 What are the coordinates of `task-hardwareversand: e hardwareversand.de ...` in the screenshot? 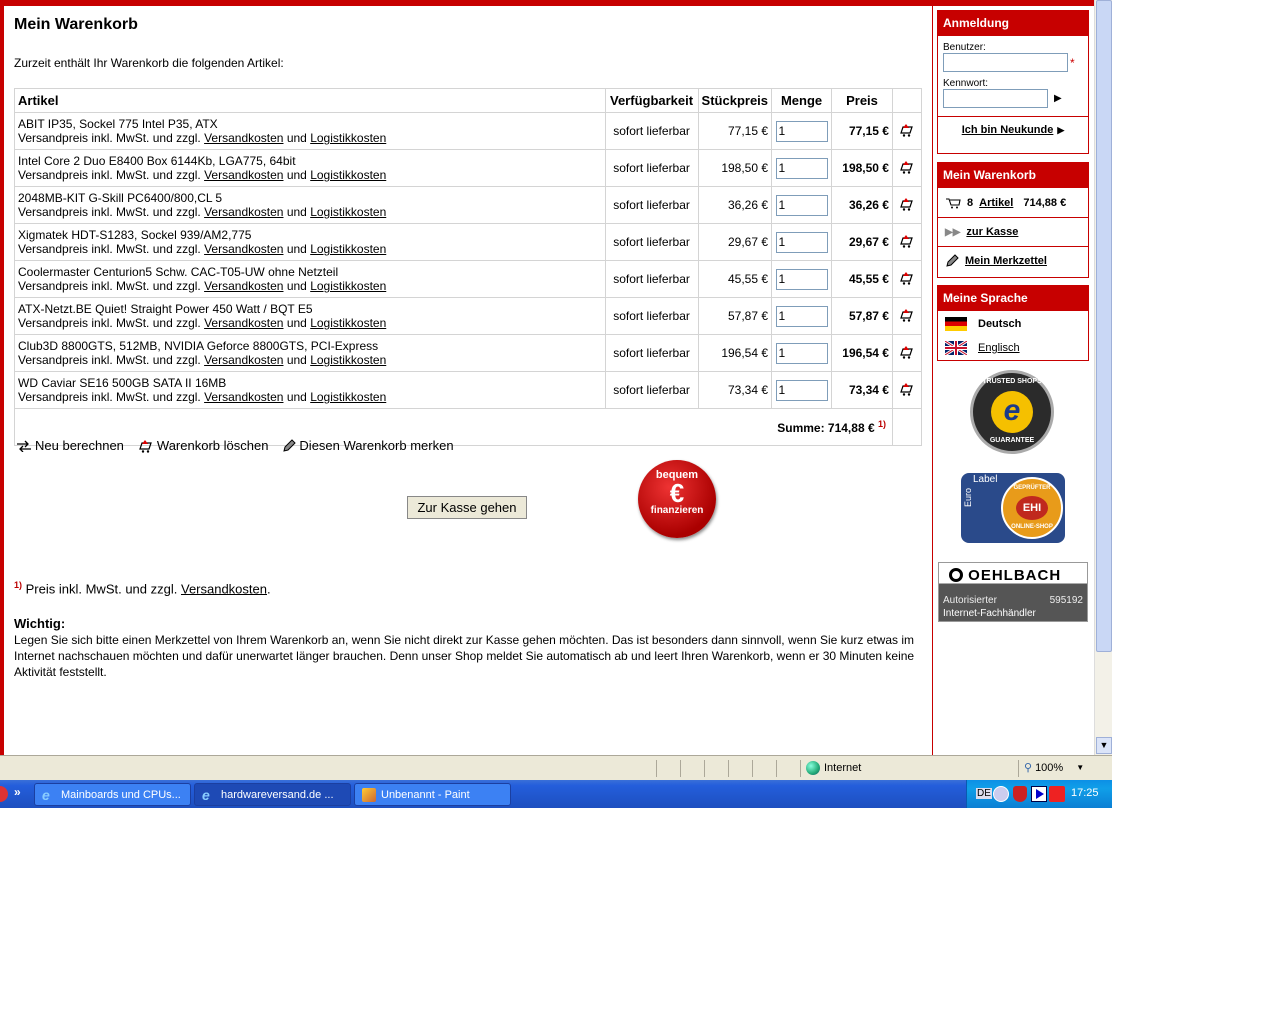 It's located at (272, 794).